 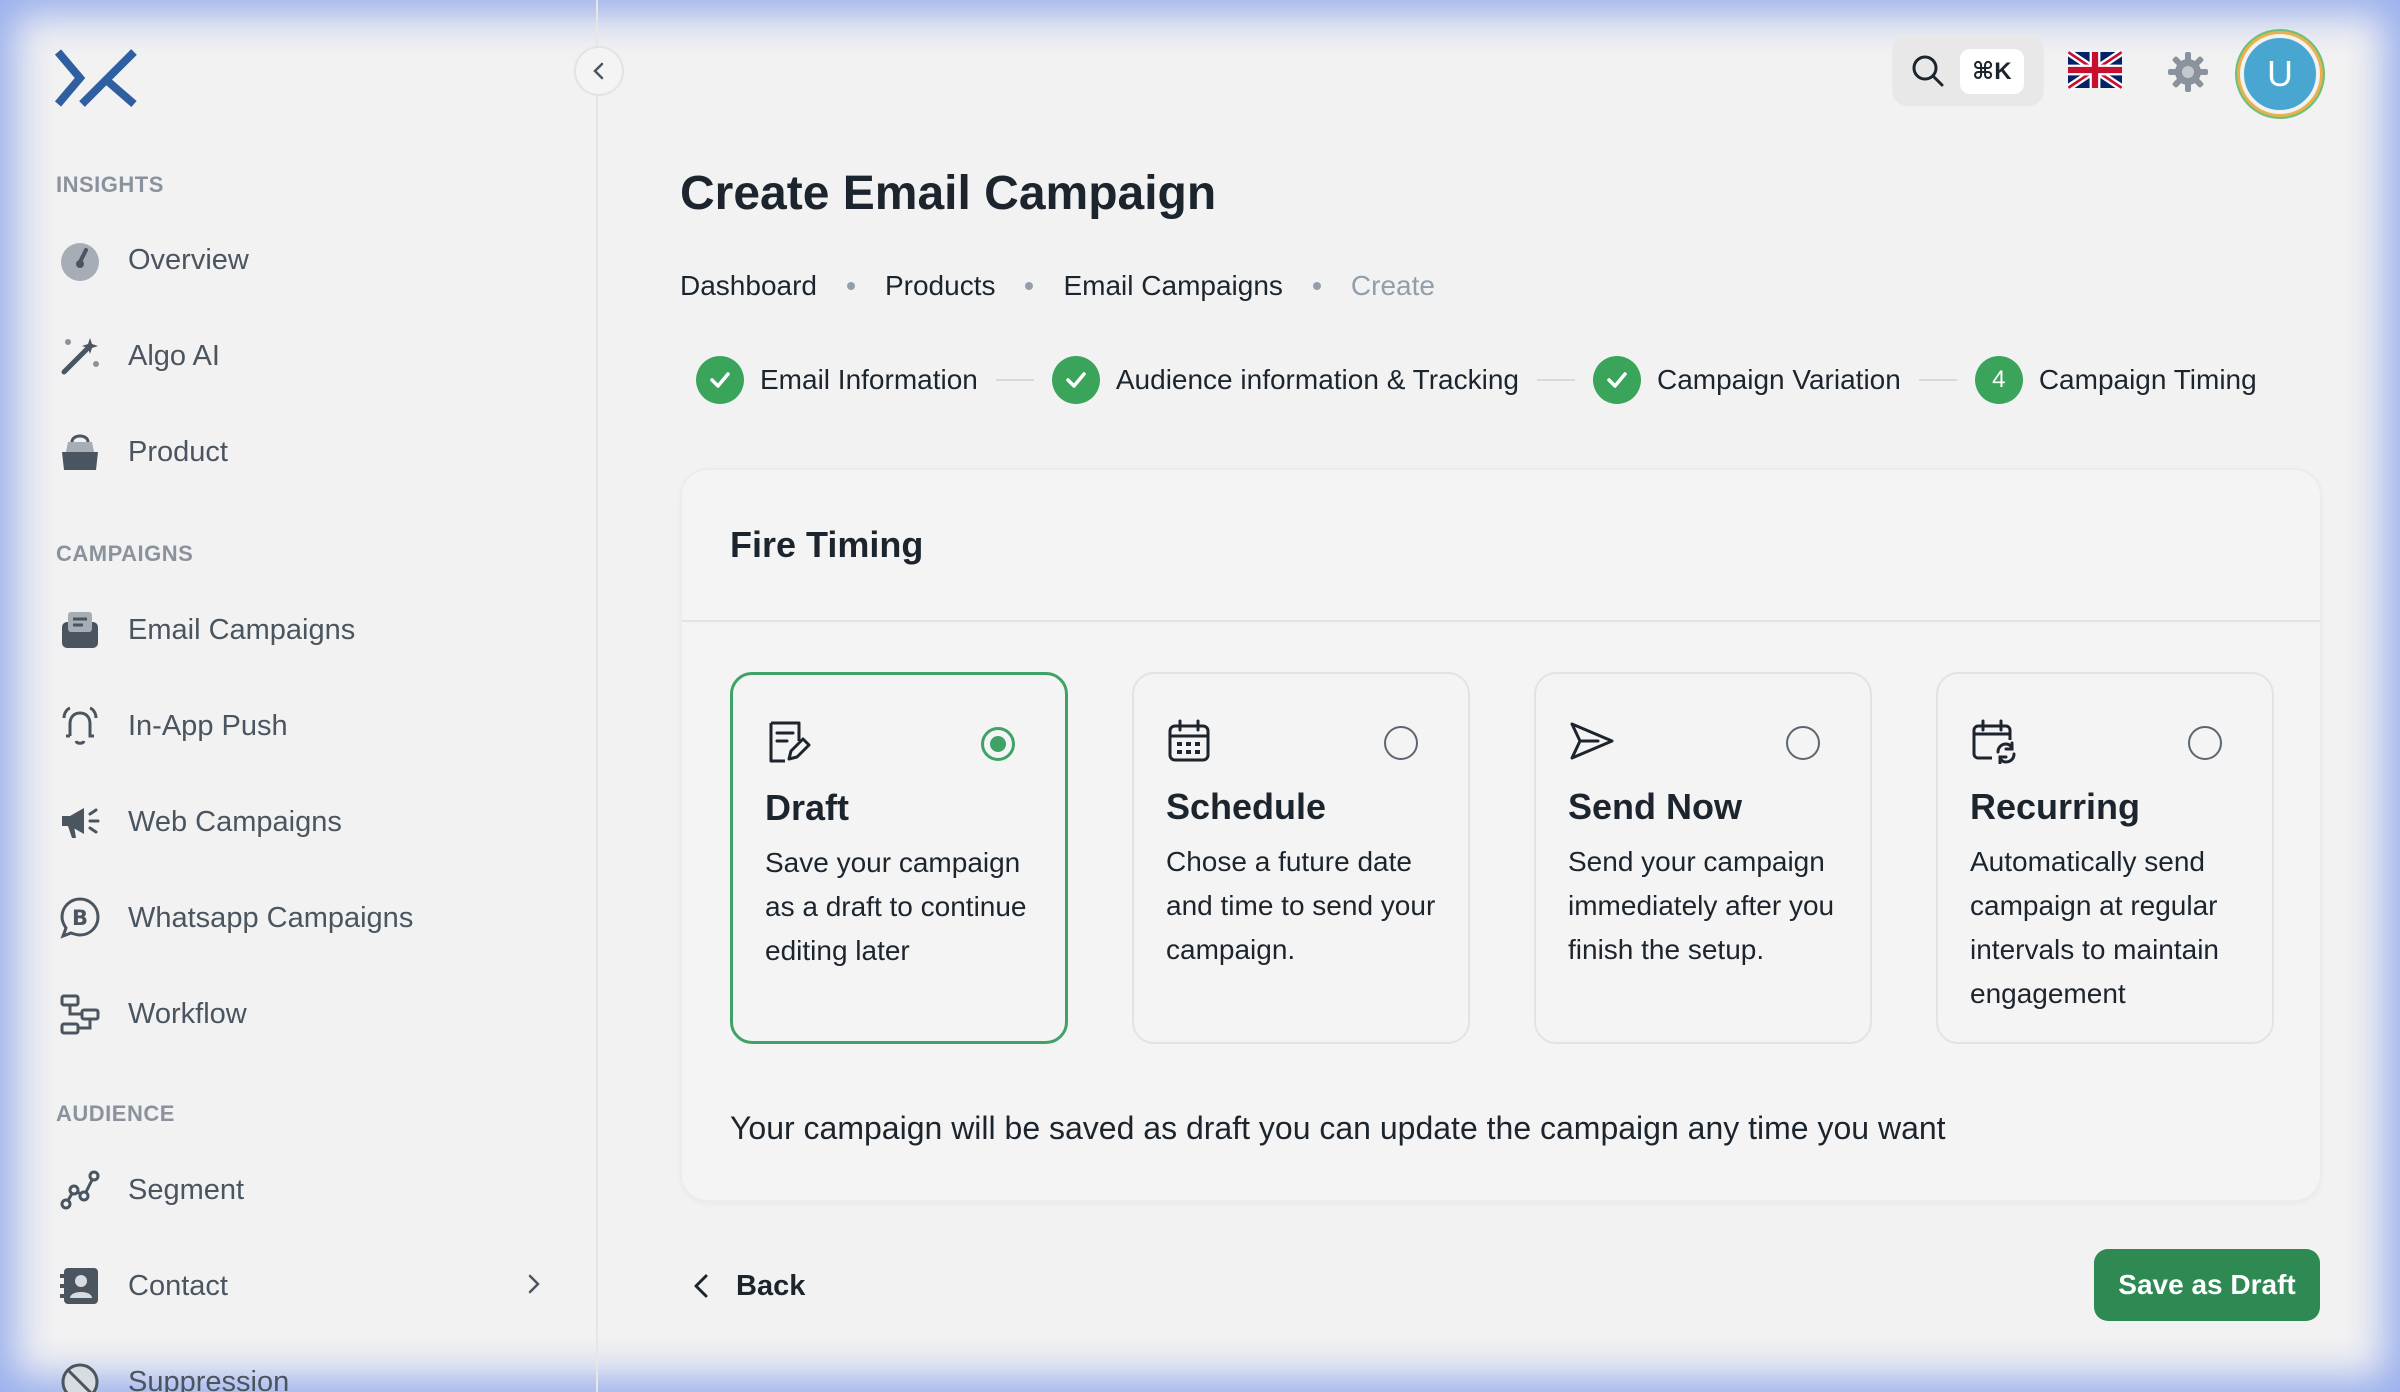 I want to click on step-campaign-timing: 4 Campaign Timing, so click(x=2115, y=380).